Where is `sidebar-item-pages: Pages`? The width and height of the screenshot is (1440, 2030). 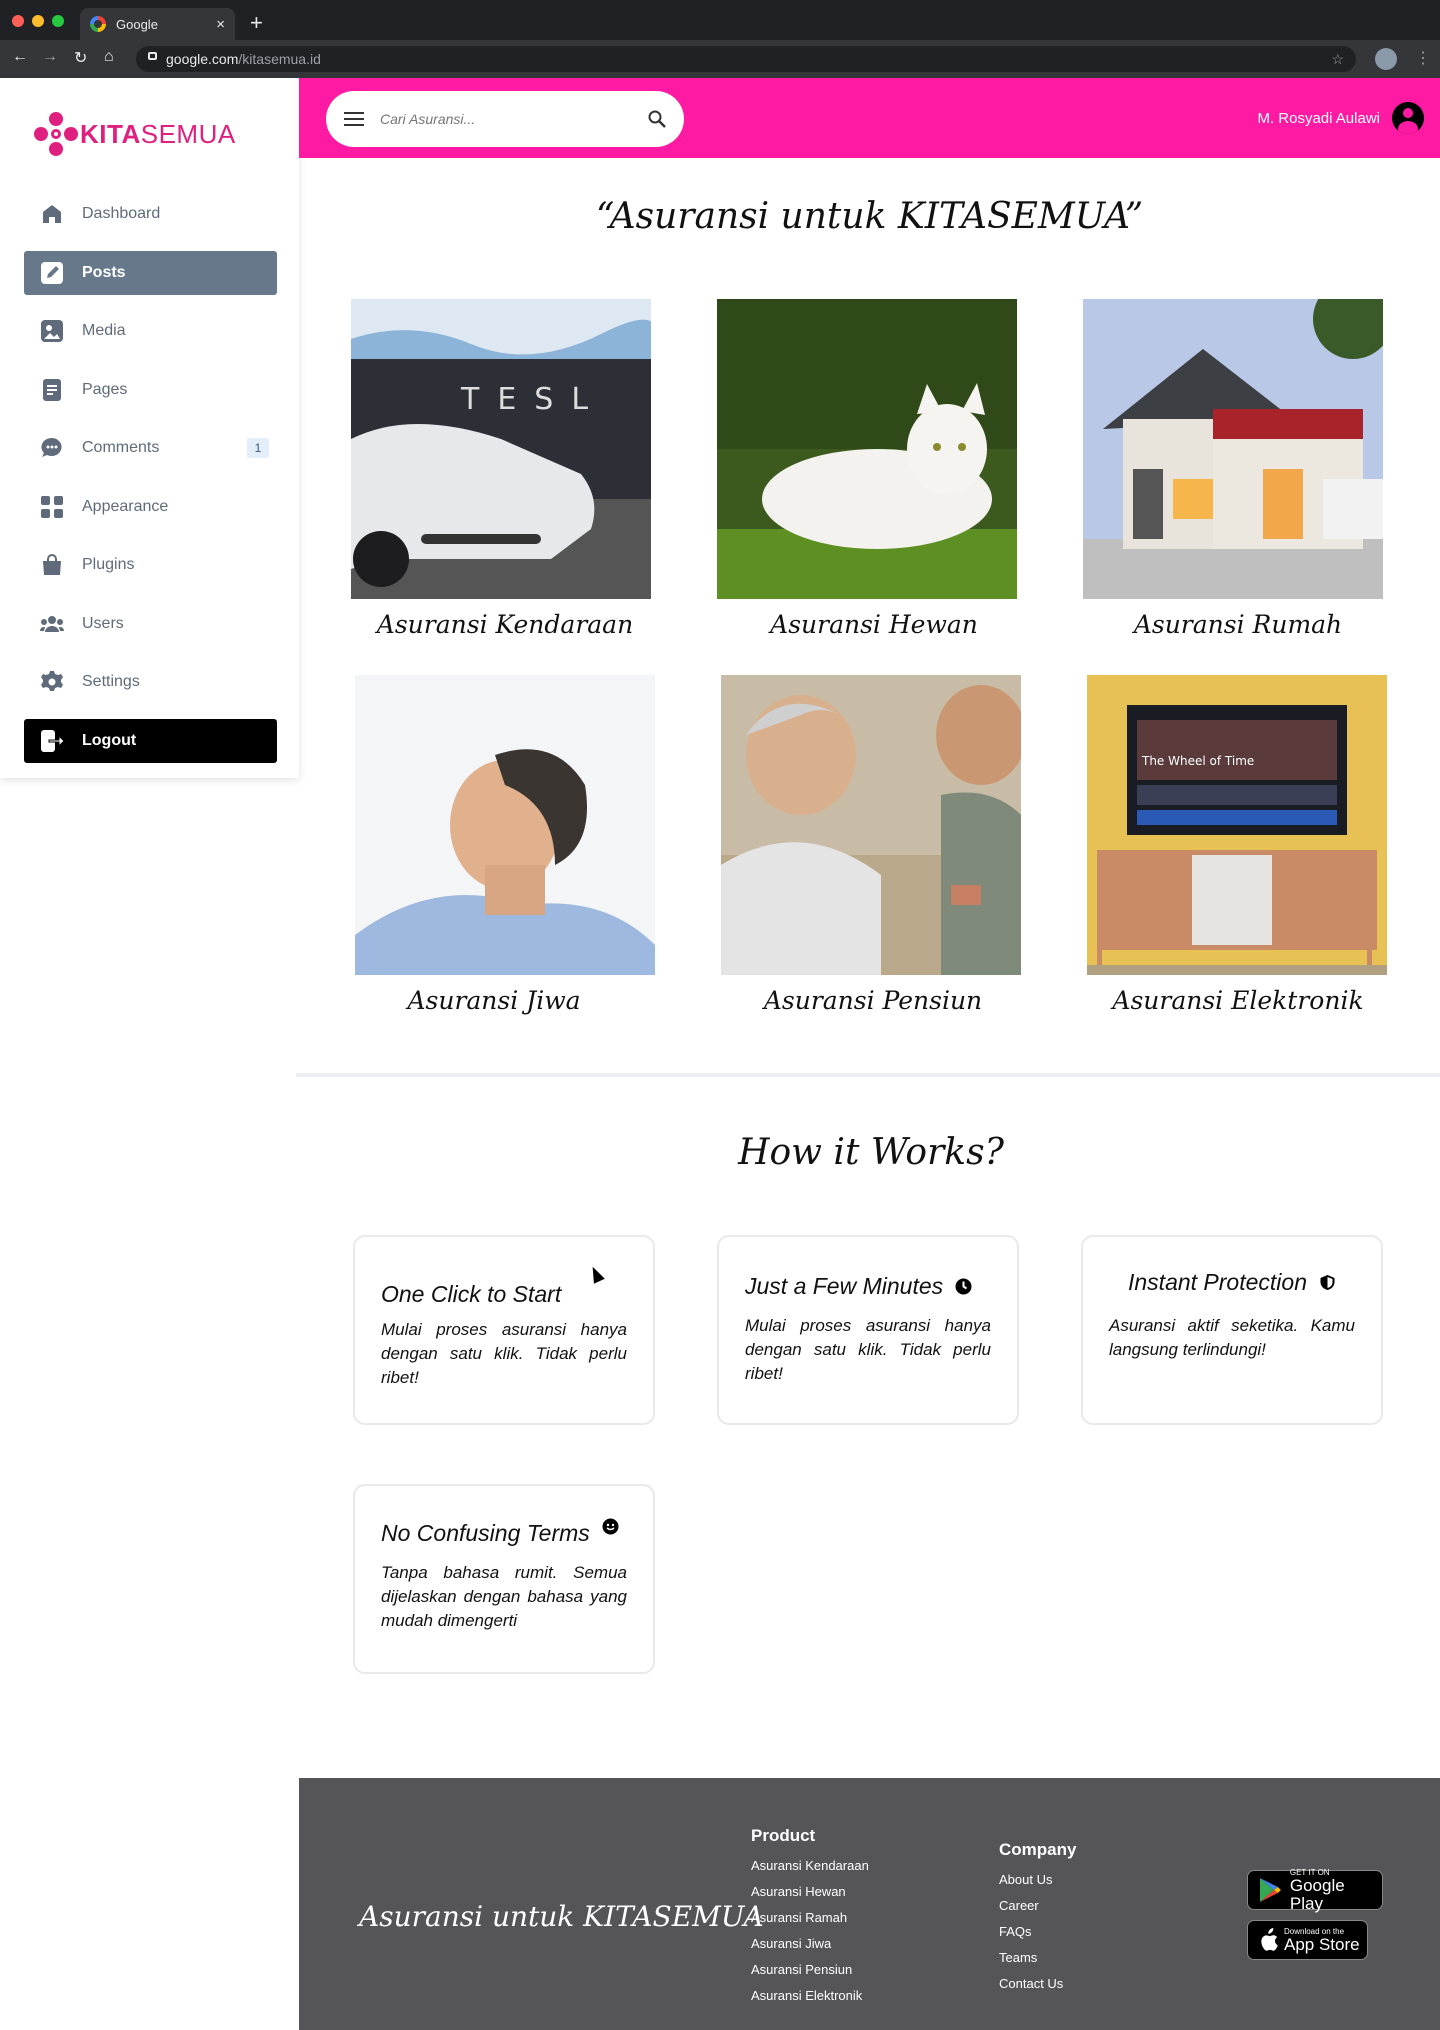
sidebar-item-pages: Pages is located at coordinates (150, 390).